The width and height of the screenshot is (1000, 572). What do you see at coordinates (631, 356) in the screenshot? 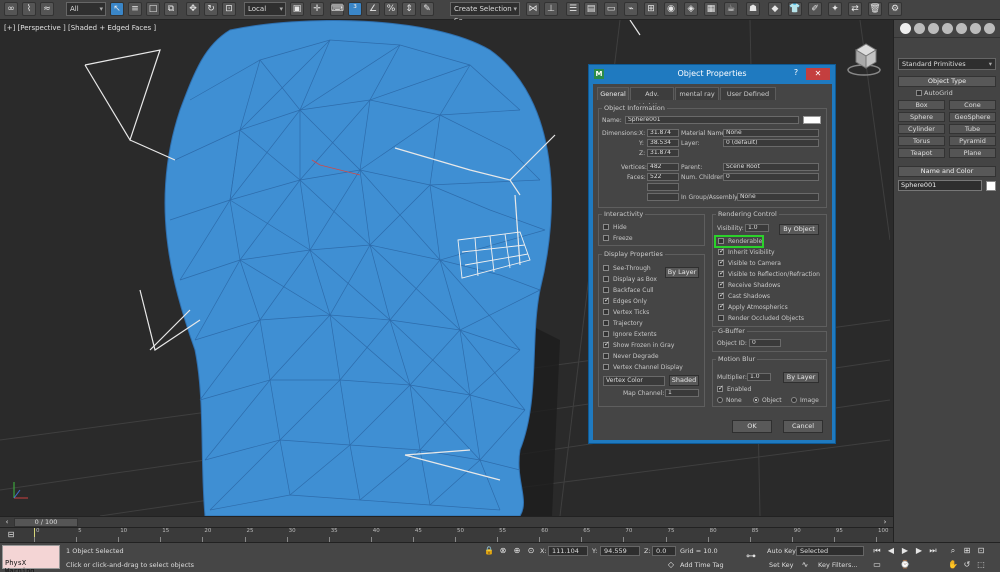
I see `never-degrade-checkbox: Never Degrade` at bounding box center [631, 356].